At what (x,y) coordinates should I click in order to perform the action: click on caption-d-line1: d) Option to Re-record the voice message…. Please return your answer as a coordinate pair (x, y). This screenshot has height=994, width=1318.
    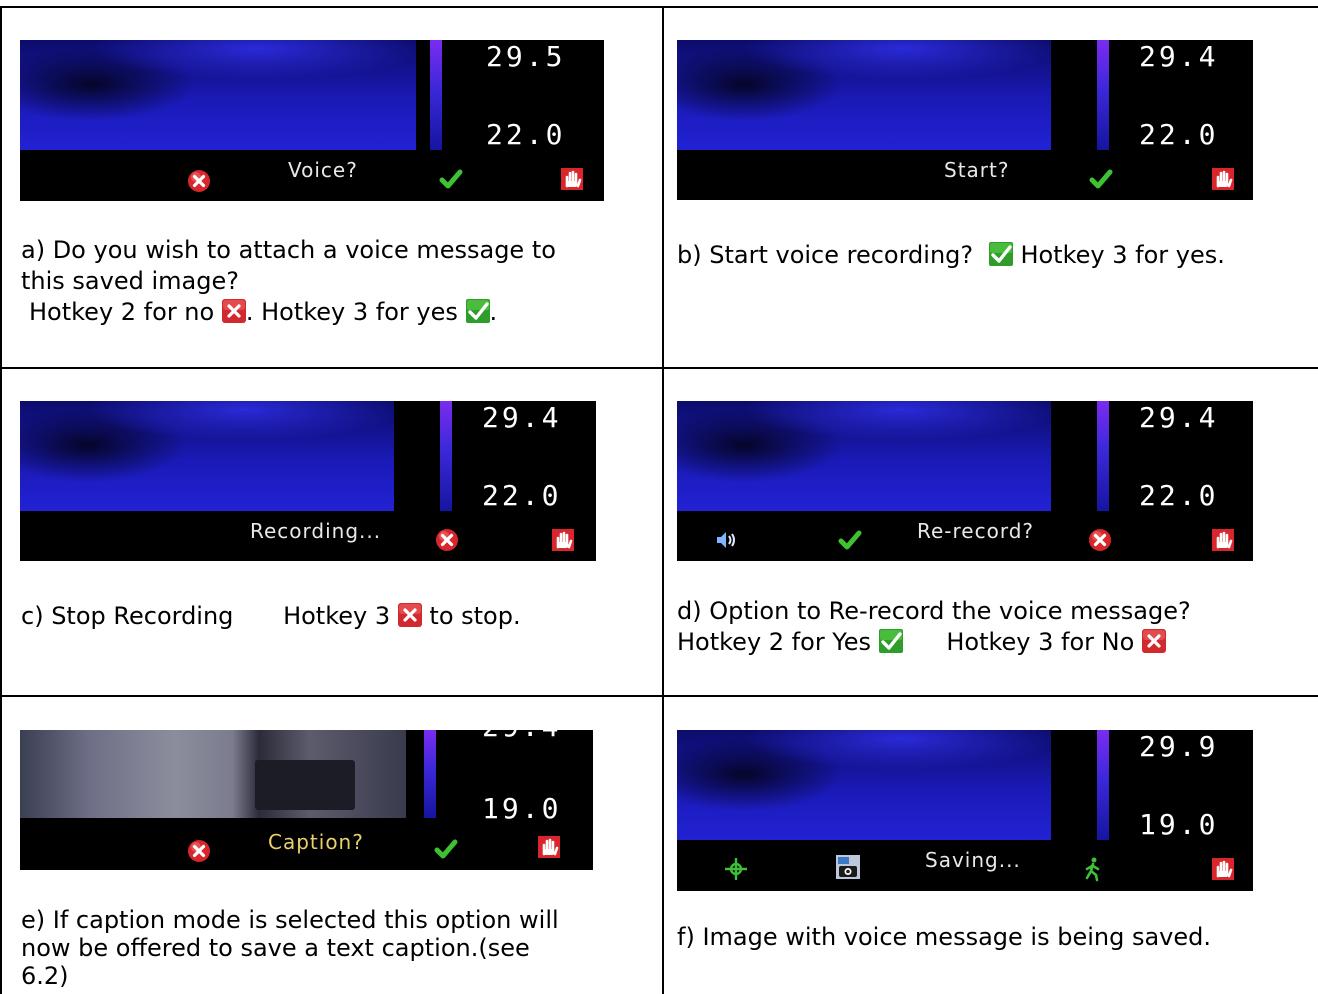
    Looking at the image, I should click on (934, 611).